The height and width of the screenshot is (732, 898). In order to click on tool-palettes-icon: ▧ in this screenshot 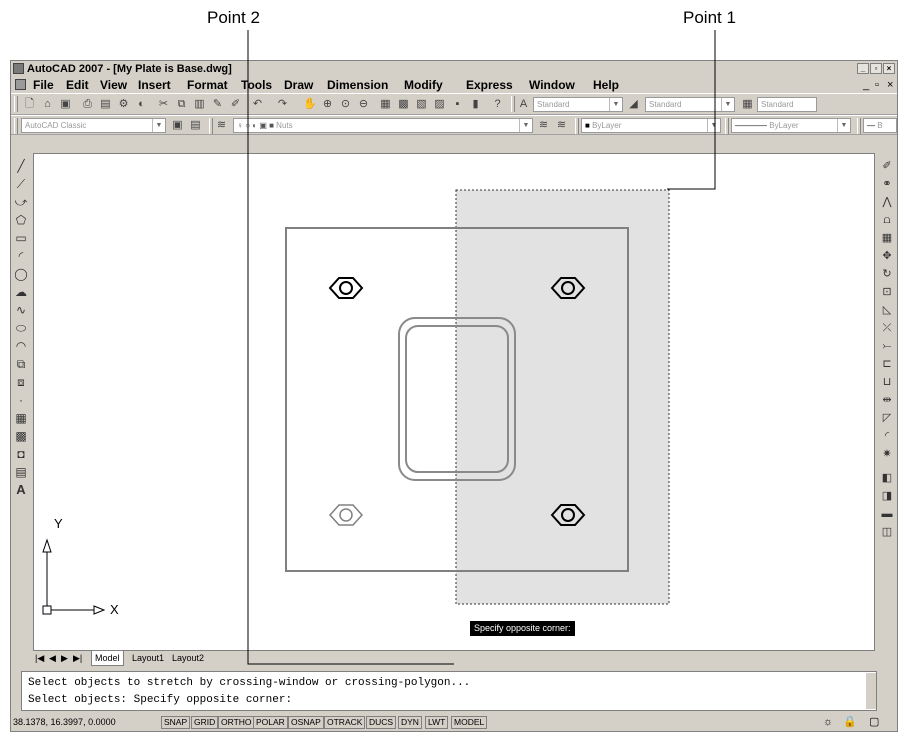, I will do `click(421, 104)`.